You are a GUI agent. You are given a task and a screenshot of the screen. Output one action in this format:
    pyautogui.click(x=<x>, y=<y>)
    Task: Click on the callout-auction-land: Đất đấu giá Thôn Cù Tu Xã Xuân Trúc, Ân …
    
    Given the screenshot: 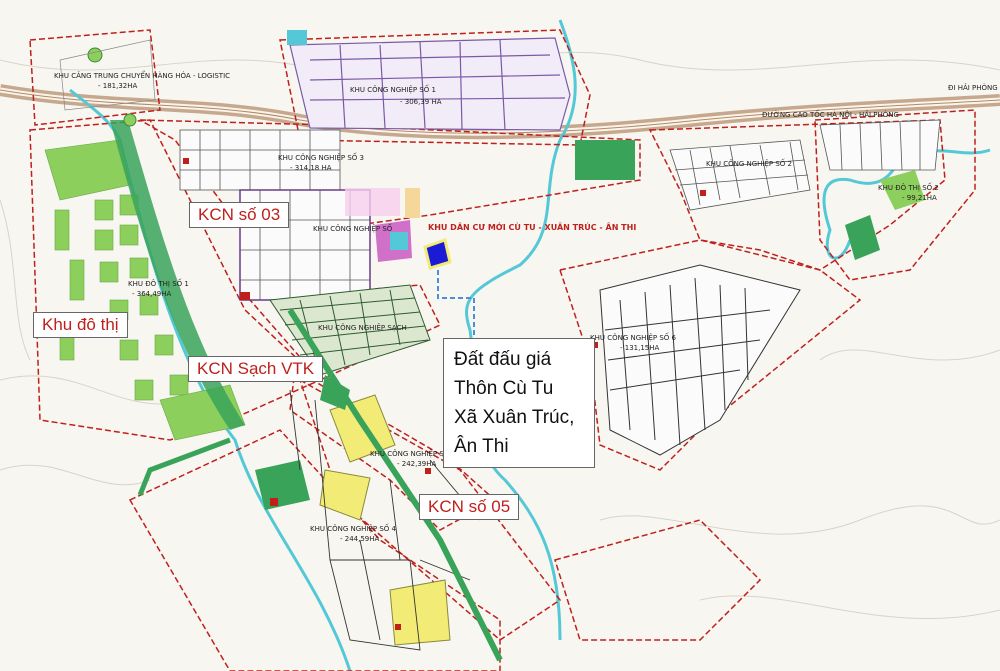 What is the action you would take?
    pyautogui.click(x=519, y=403)
    